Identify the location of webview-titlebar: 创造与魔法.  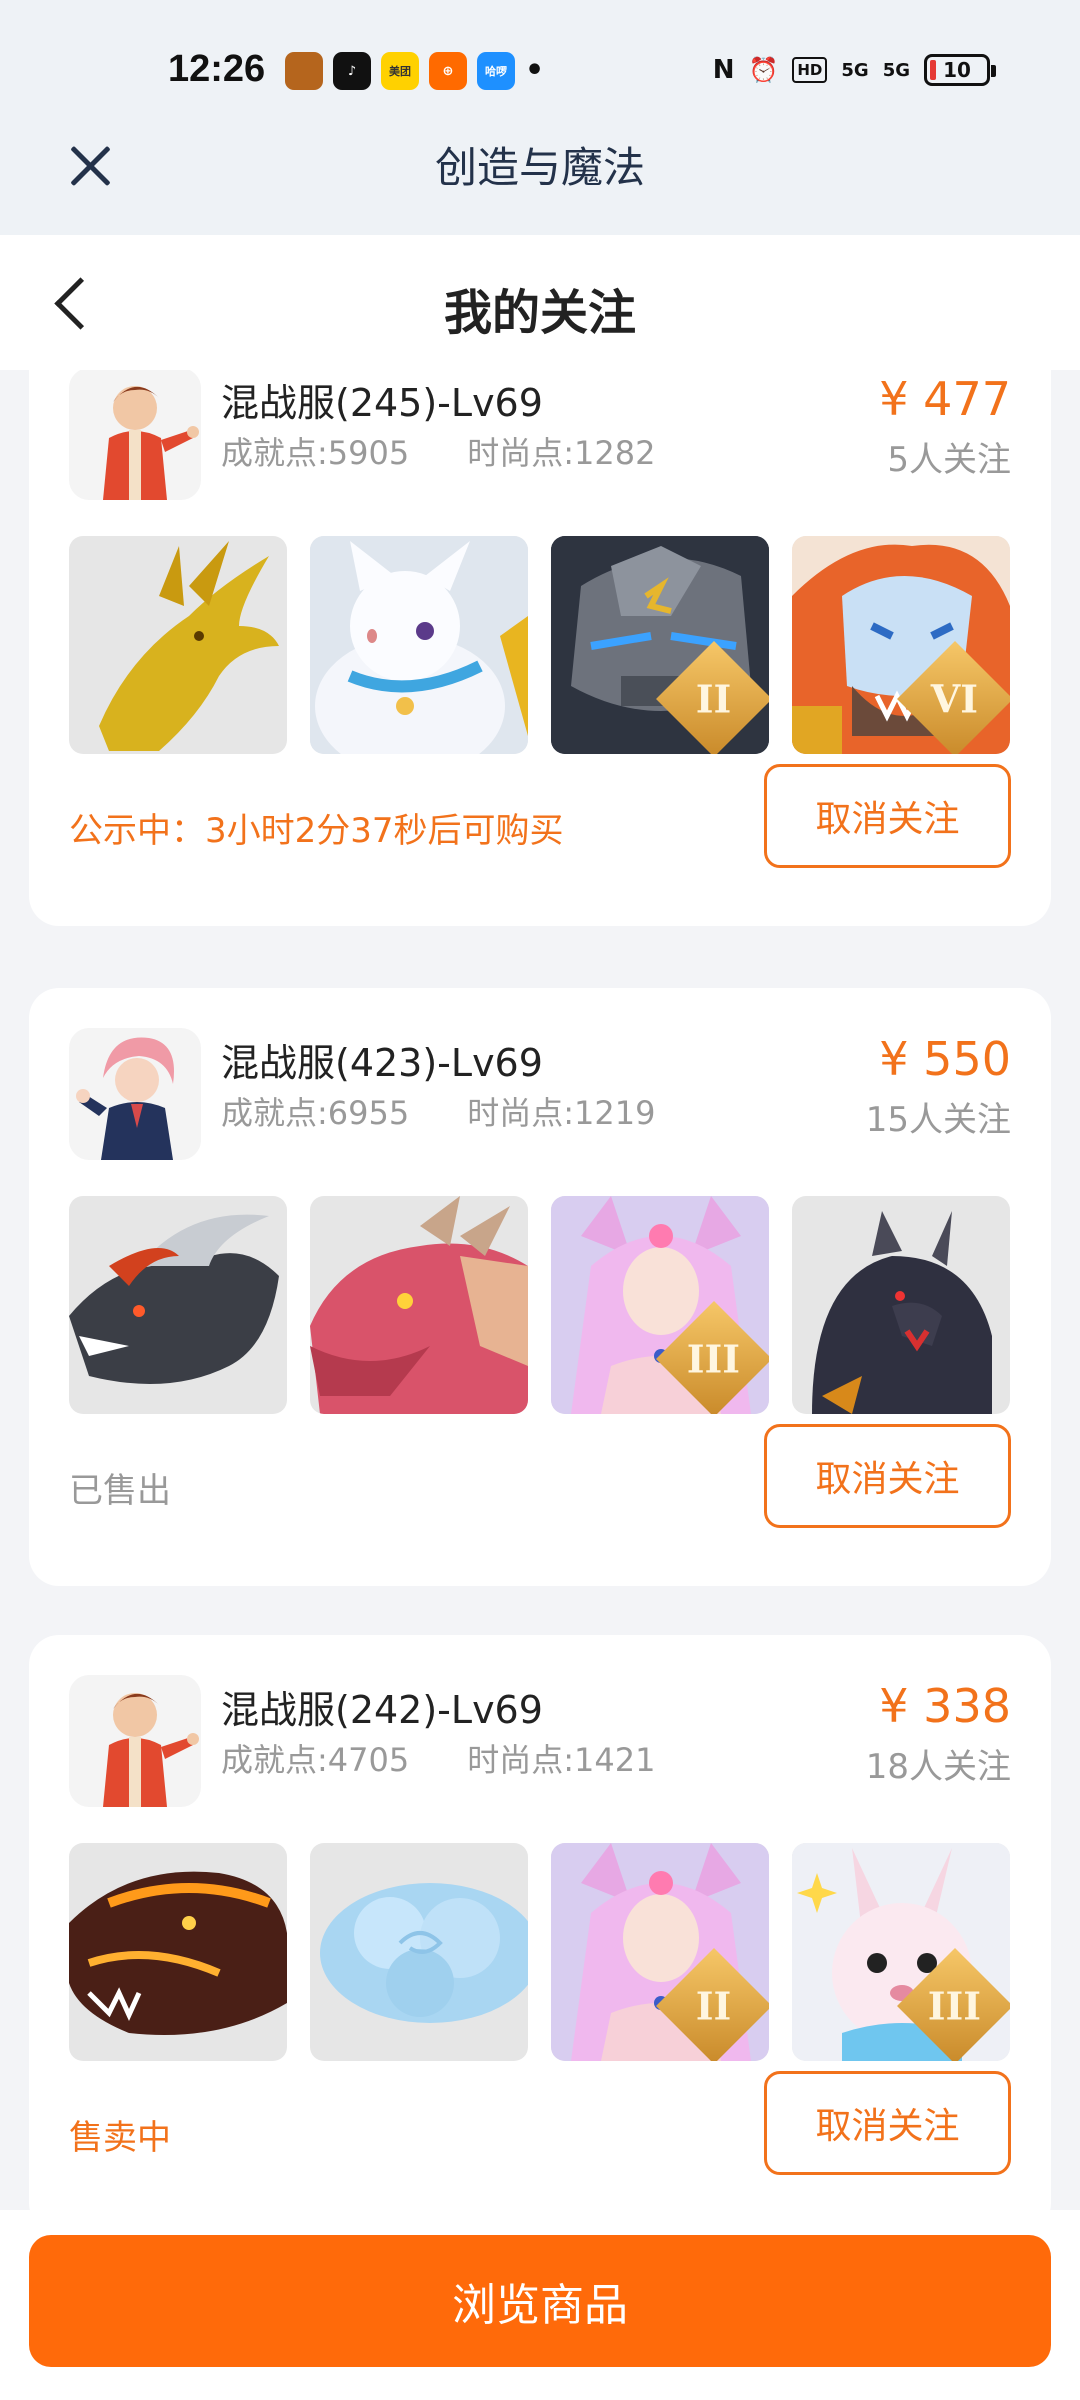
(540, 177).